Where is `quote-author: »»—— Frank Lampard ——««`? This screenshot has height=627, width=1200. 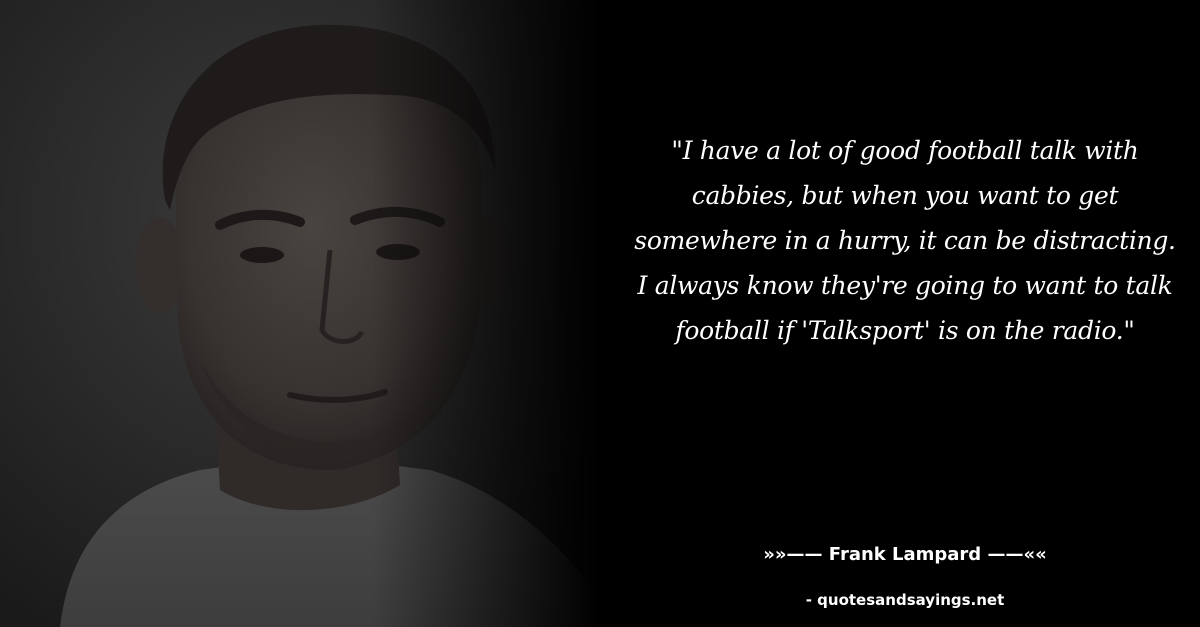 quote-author: »»—— Frank Lampard ——«« is located at coordinates (905, 554).